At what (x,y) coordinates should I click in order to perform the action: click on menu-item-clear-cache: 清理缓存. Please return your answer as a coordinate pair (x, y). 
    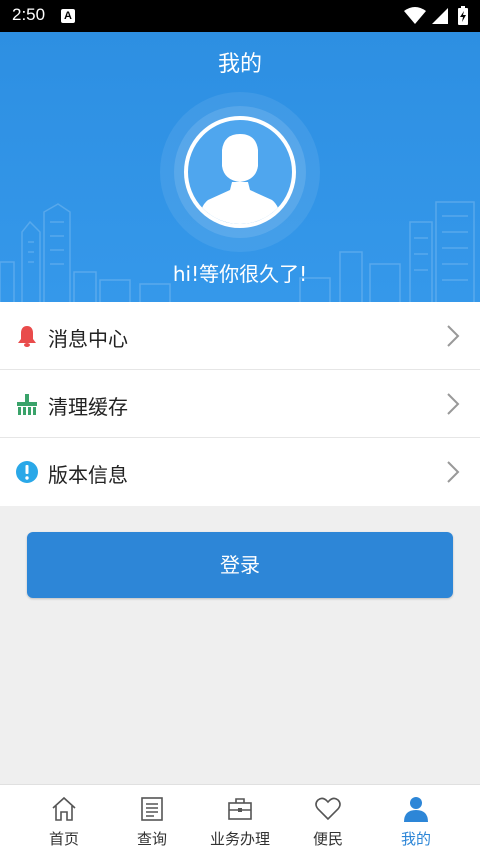
    Looking at the image, I should click on (240, 404).